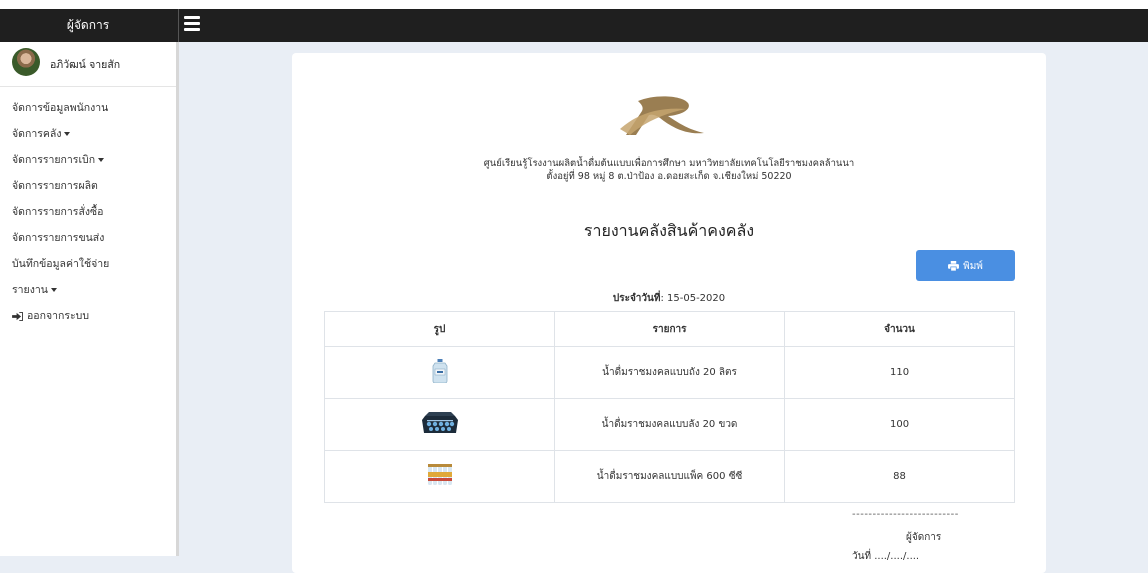 This screenshot has height=573, width=1148. I want to click on sidebar-item-orders: จัดการรายการสั่งซื้อ, so click(88, 212).